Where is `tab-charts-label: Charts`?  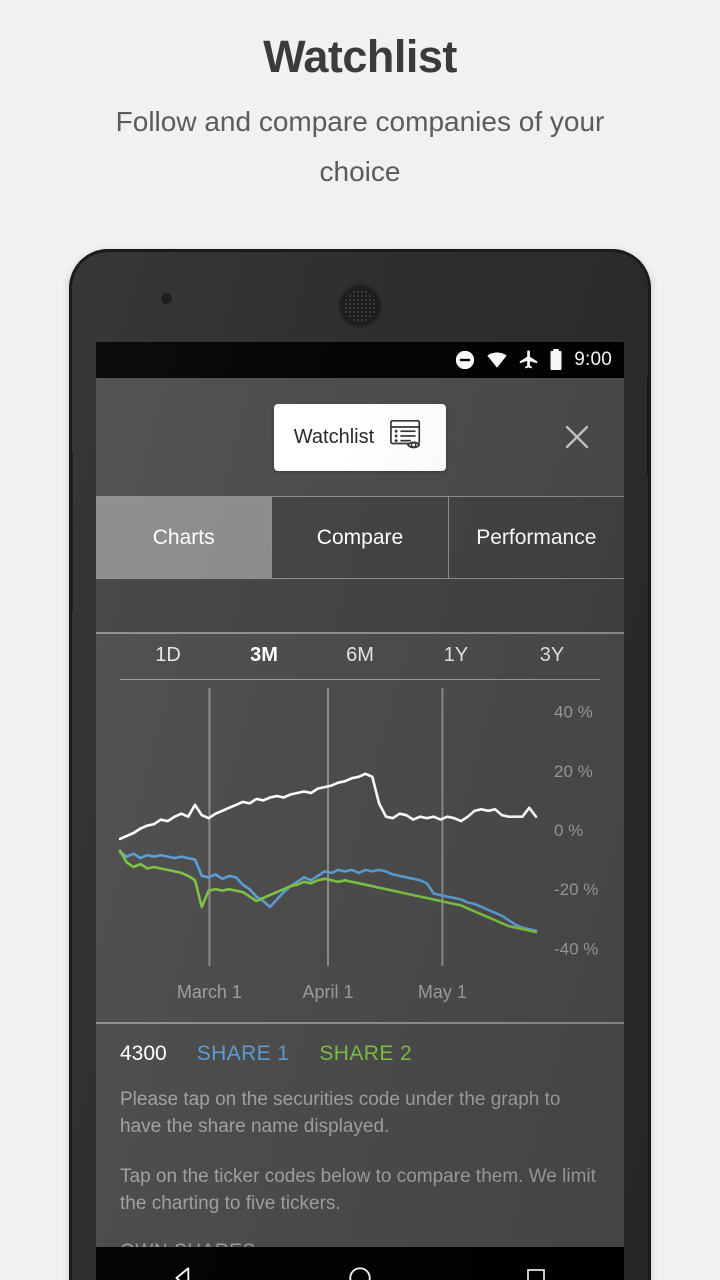
tab-charts-label: Charts is located at coordinates (183, 537).